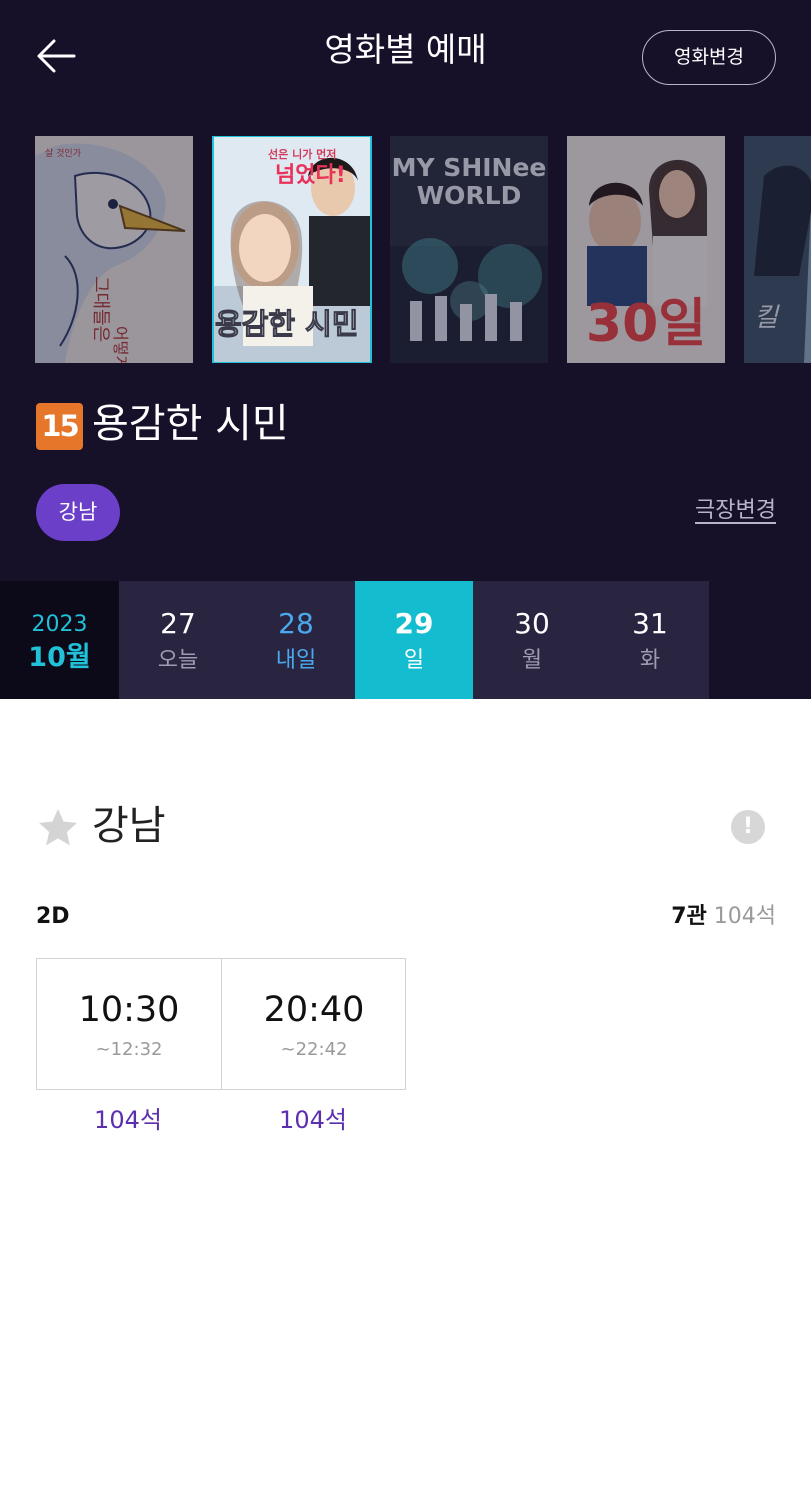  Describe the element at coordinates (469, 249) in the screenshot. I see `movie-poster: MY SHINee WORLD` at that location.